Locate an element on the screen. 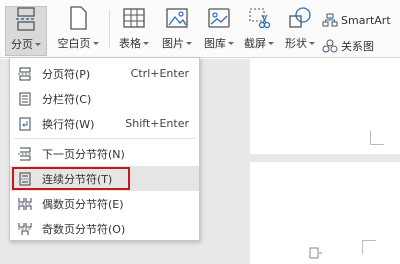  screenshot-label: 截屏 is located at coordinates (255, 43).